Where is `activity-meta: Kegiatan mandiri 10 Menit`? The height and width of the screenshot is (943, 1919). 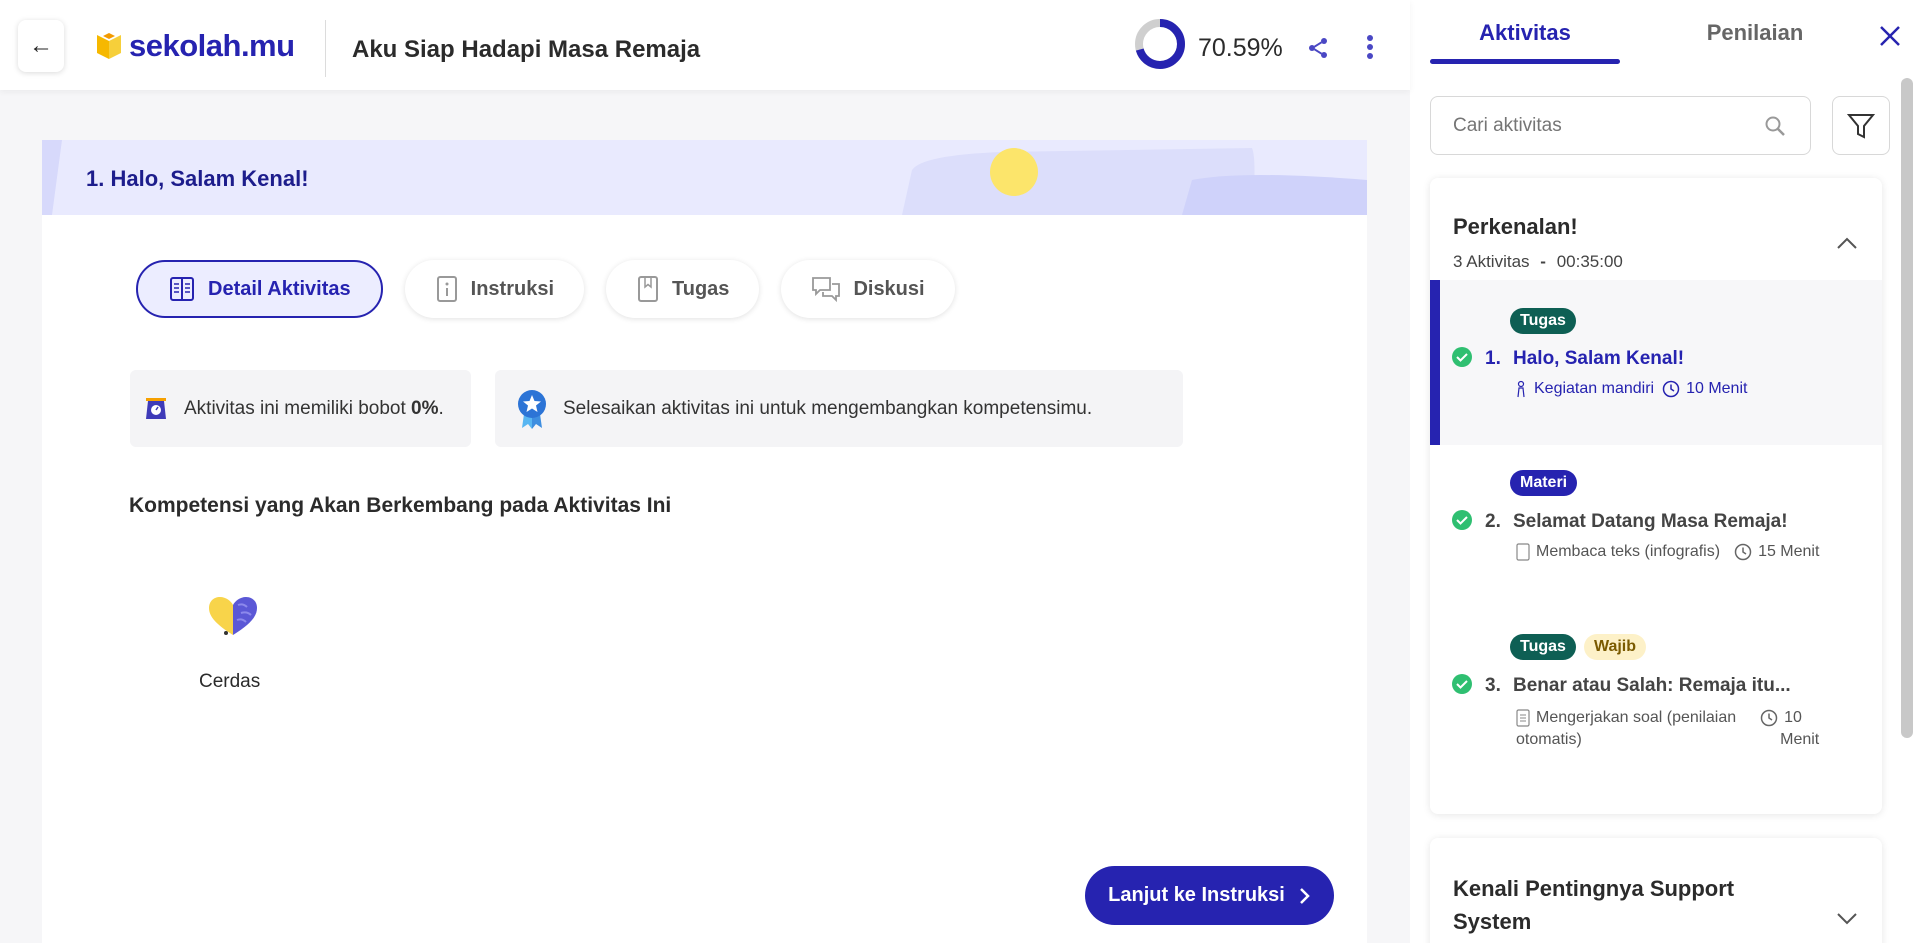 activity-meta: Kegiatan mandiri 10 Menit is located at coordinates (1630, 389).